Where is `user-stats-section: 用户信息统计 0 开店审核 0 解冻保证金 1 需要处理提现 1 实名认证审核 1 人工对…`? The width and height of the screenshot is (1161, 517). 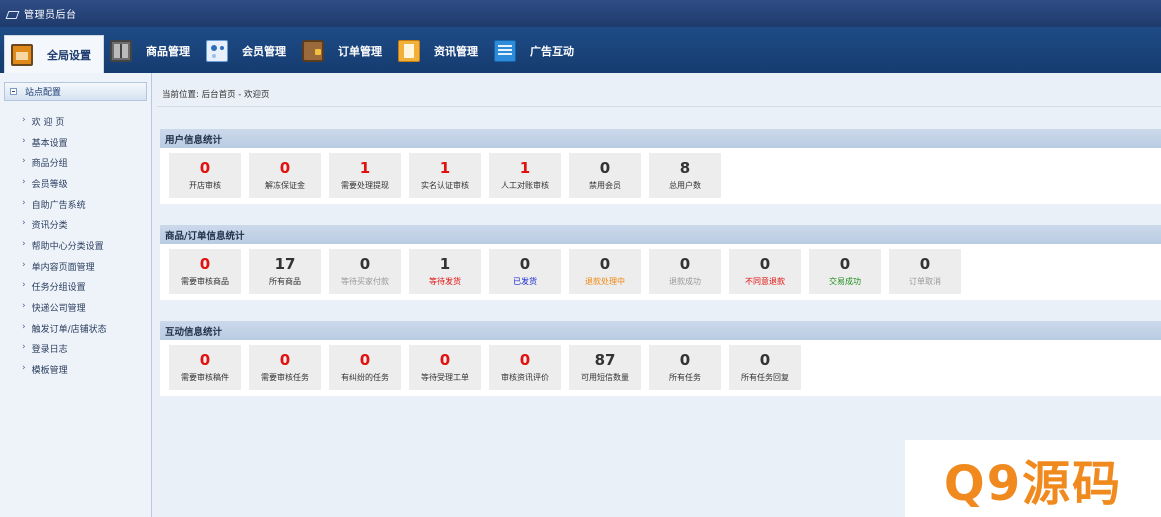 user-stats-section: 用户信息统计 0 开店审核 0 解冻保证金 1 需要处理提现 1 实名认证审核 1 人工对… is located at coordinates (660, 166).